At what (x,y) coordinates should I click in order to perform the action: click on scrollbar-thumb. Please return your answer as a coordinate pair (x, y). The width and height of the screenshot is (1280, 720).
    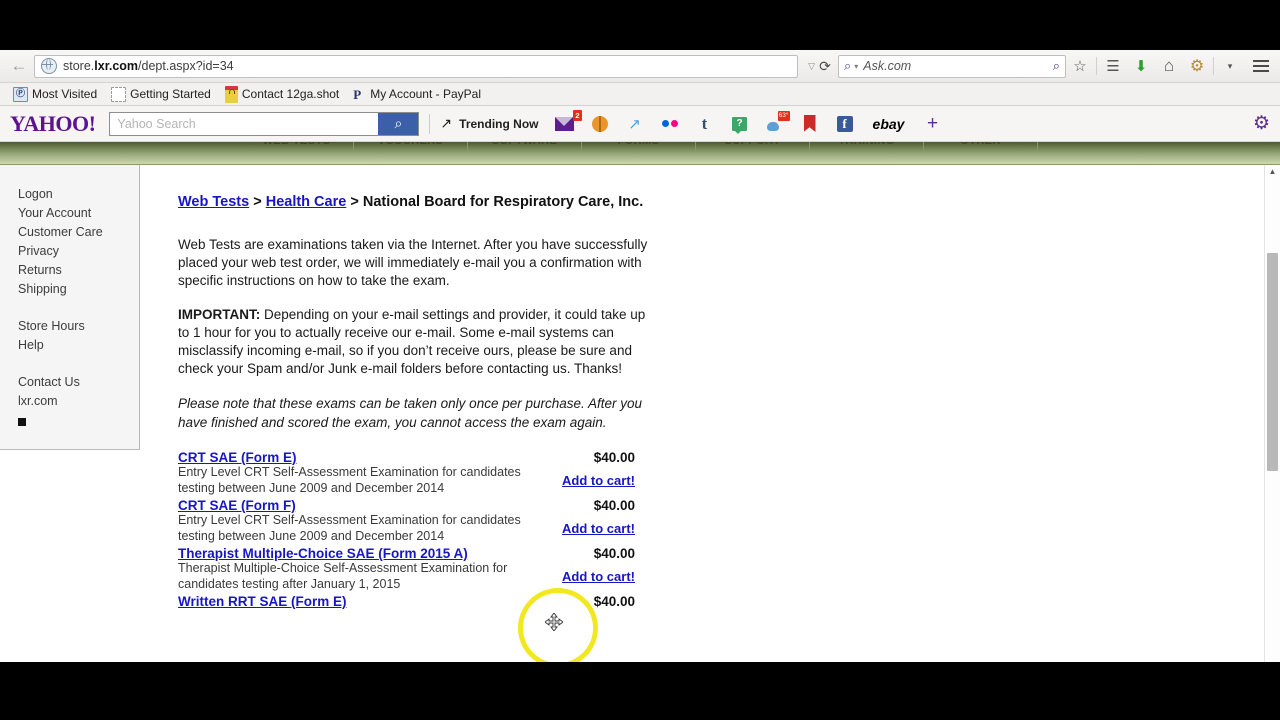
    Looking at the image, I should click on (1272, 362).